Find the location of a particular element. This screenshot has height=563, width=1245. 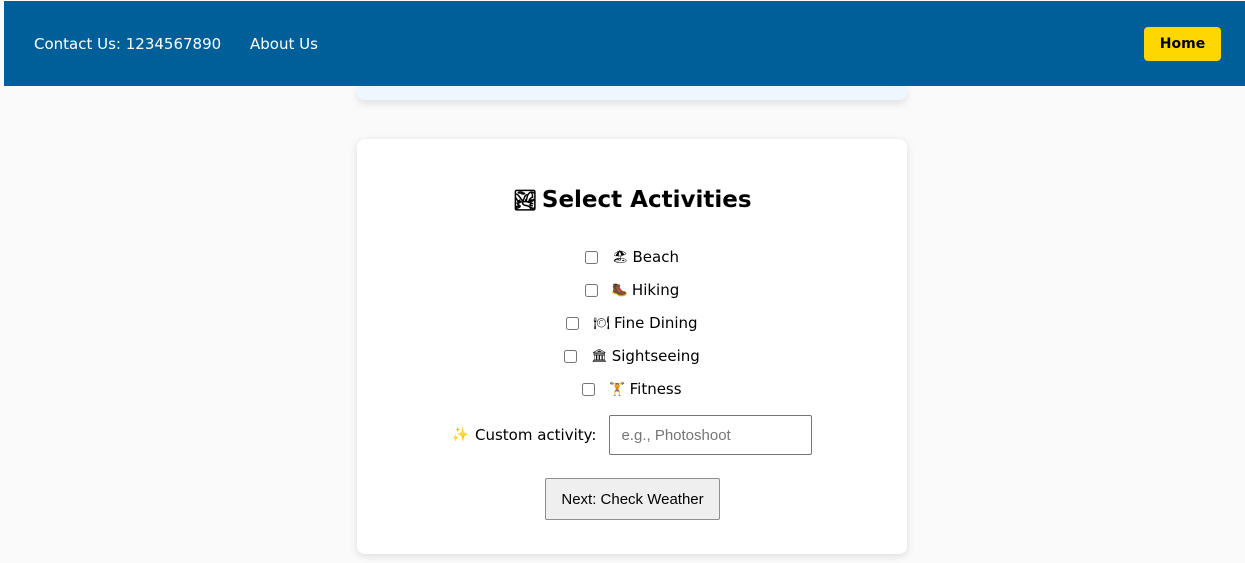

custom-activity-label: Custom activity: is located at coordinates (535, 435).